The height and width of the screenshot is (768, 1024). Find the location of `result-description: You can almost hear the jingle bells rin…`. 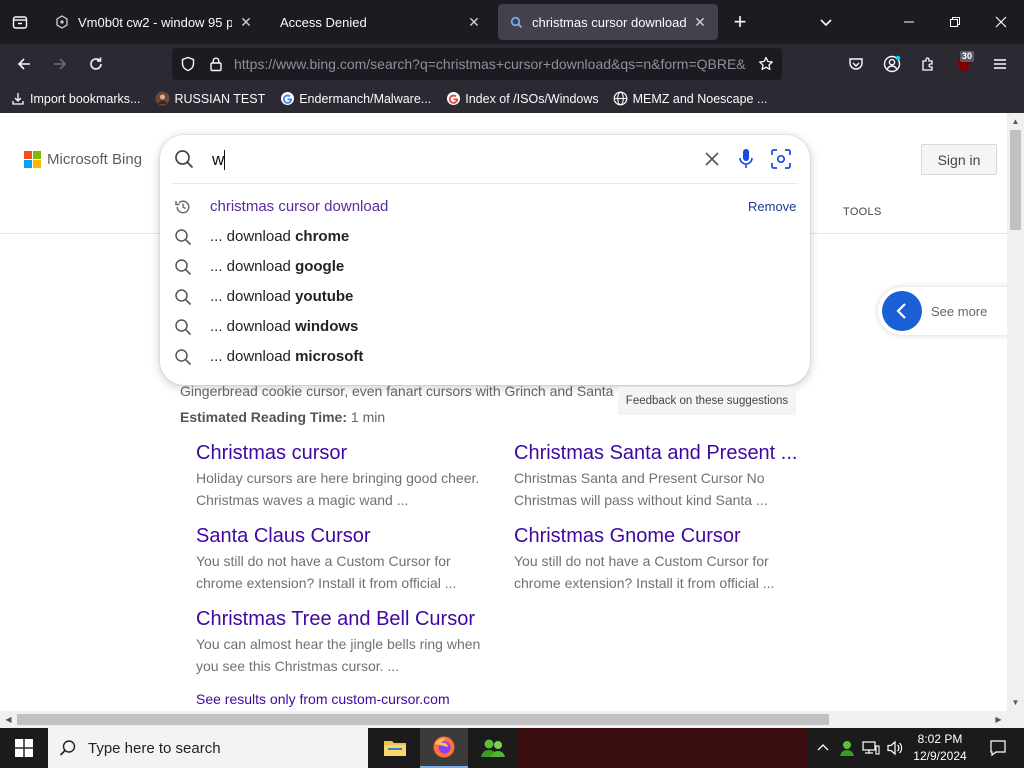

result-description: You can almost hear the jingle bells rin… is located at coordinates (338, 655).